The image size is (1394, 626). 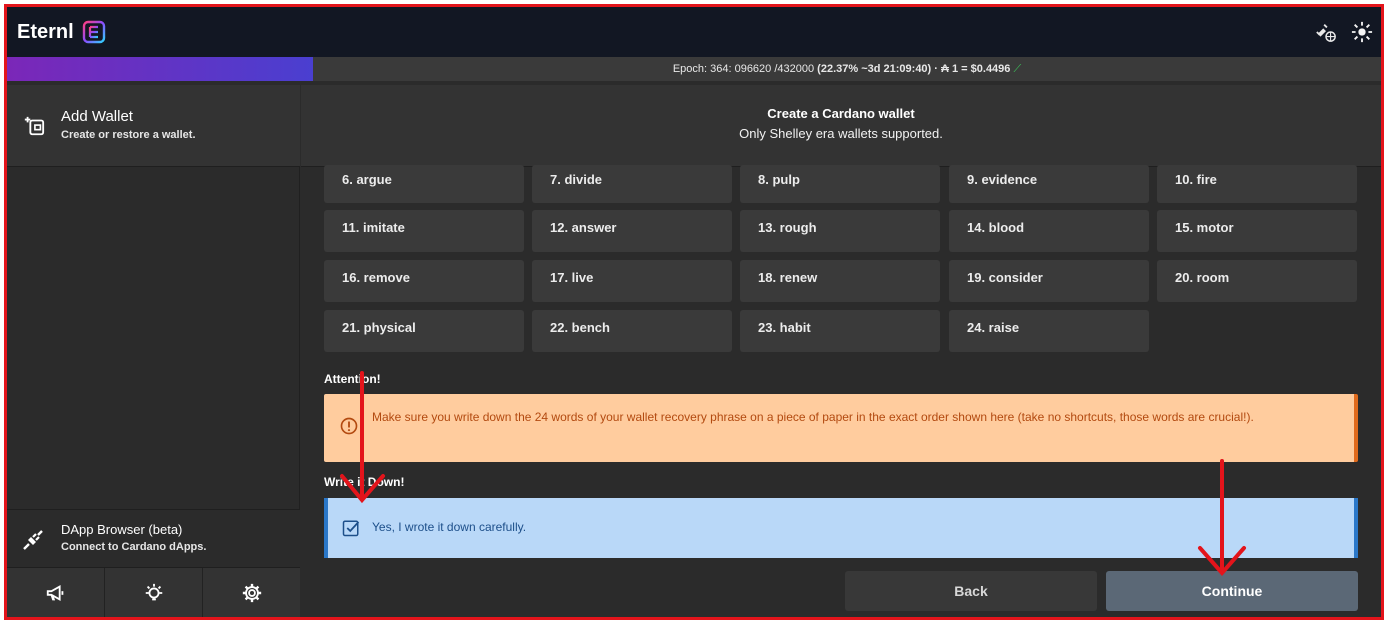 What do you see at coordinates (1326, 32) in the screenshot?
I see `network-status-icon` at bounding box center [1326, 32].